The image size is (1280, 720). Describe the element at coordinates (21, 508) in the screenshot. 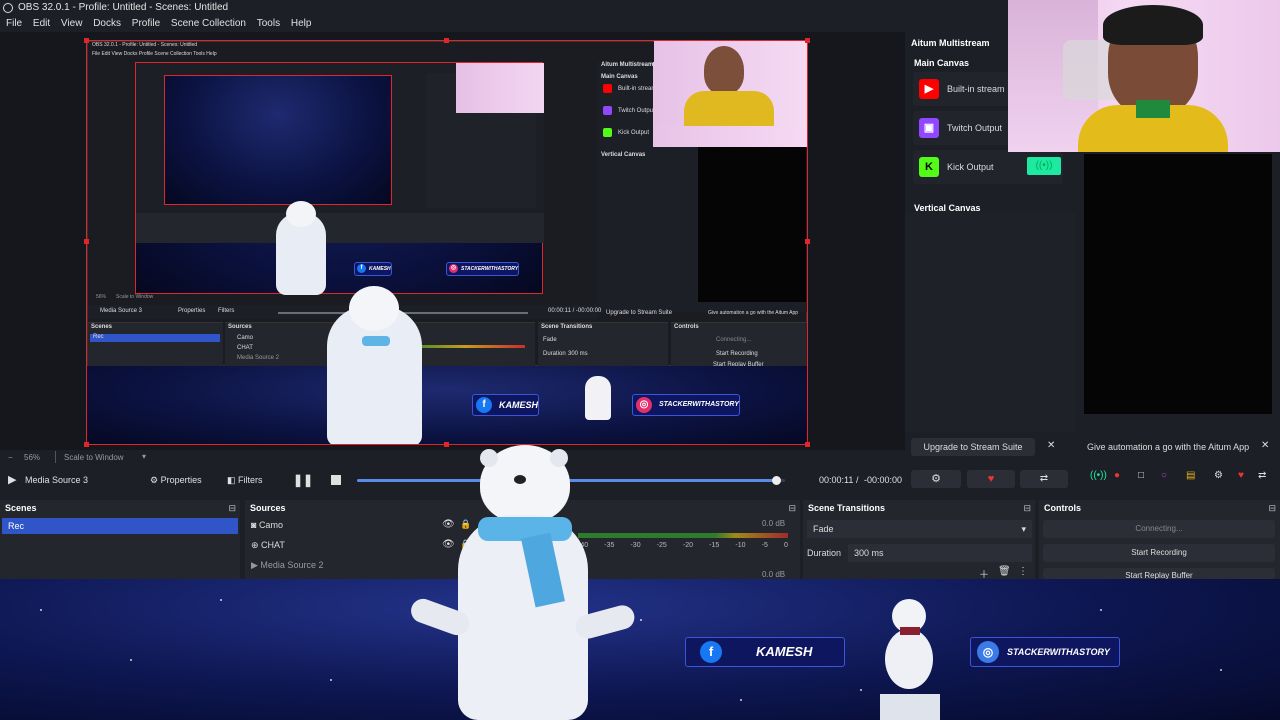

I see `scenes-title: Scenes` at that location.